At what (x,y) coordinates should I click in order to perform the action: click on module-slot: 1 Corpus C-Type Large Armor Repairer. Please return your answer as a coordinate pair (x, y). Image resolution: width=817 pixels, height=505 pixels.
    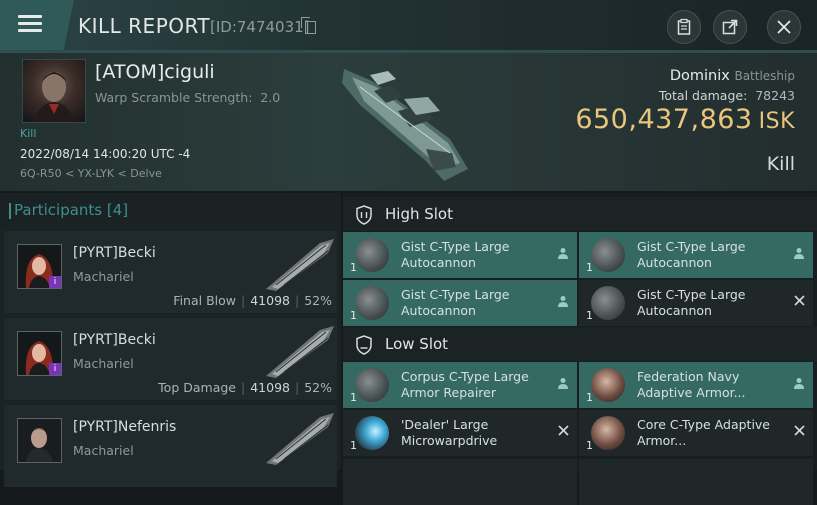
    Looking at the image, I should click on (460, 385).